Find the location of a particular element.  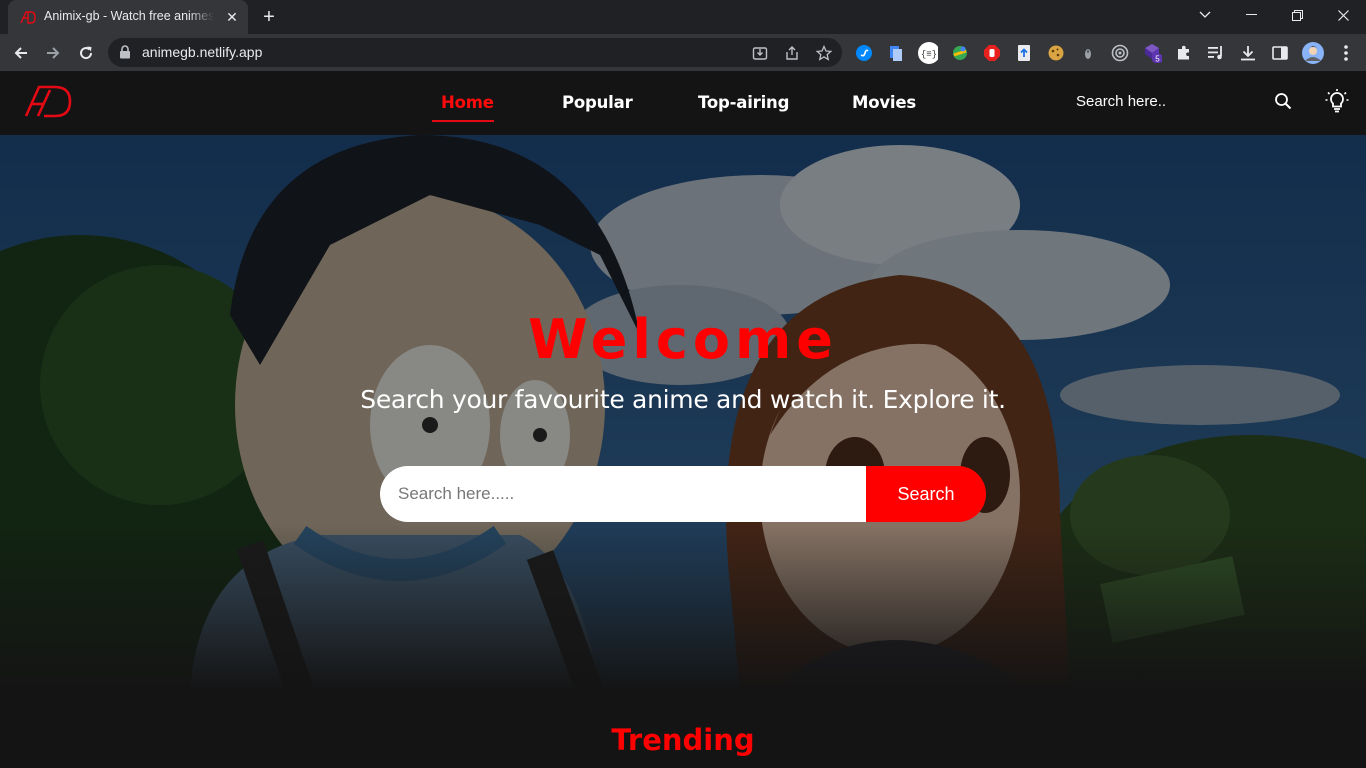

minimize-icon is located at coordinates (1251, 14).